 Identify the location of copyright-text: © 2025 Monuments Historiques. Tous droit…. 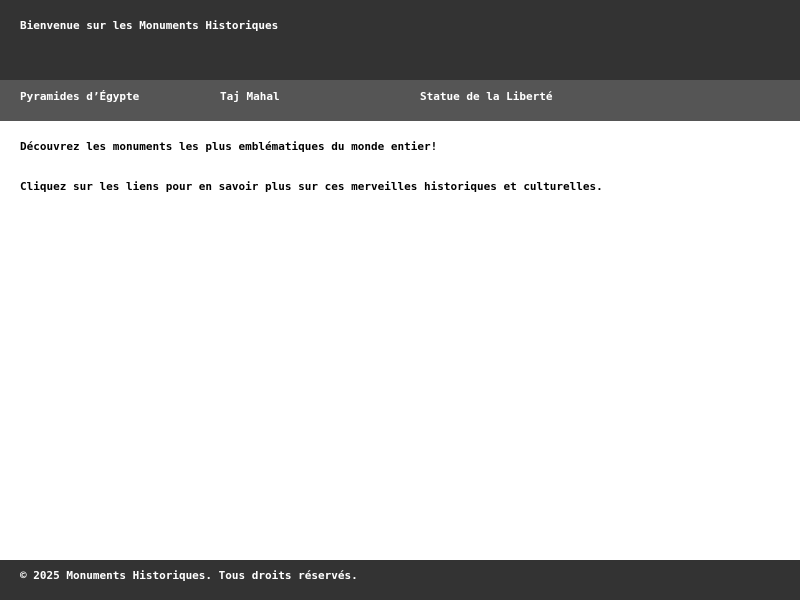
(189, 575).